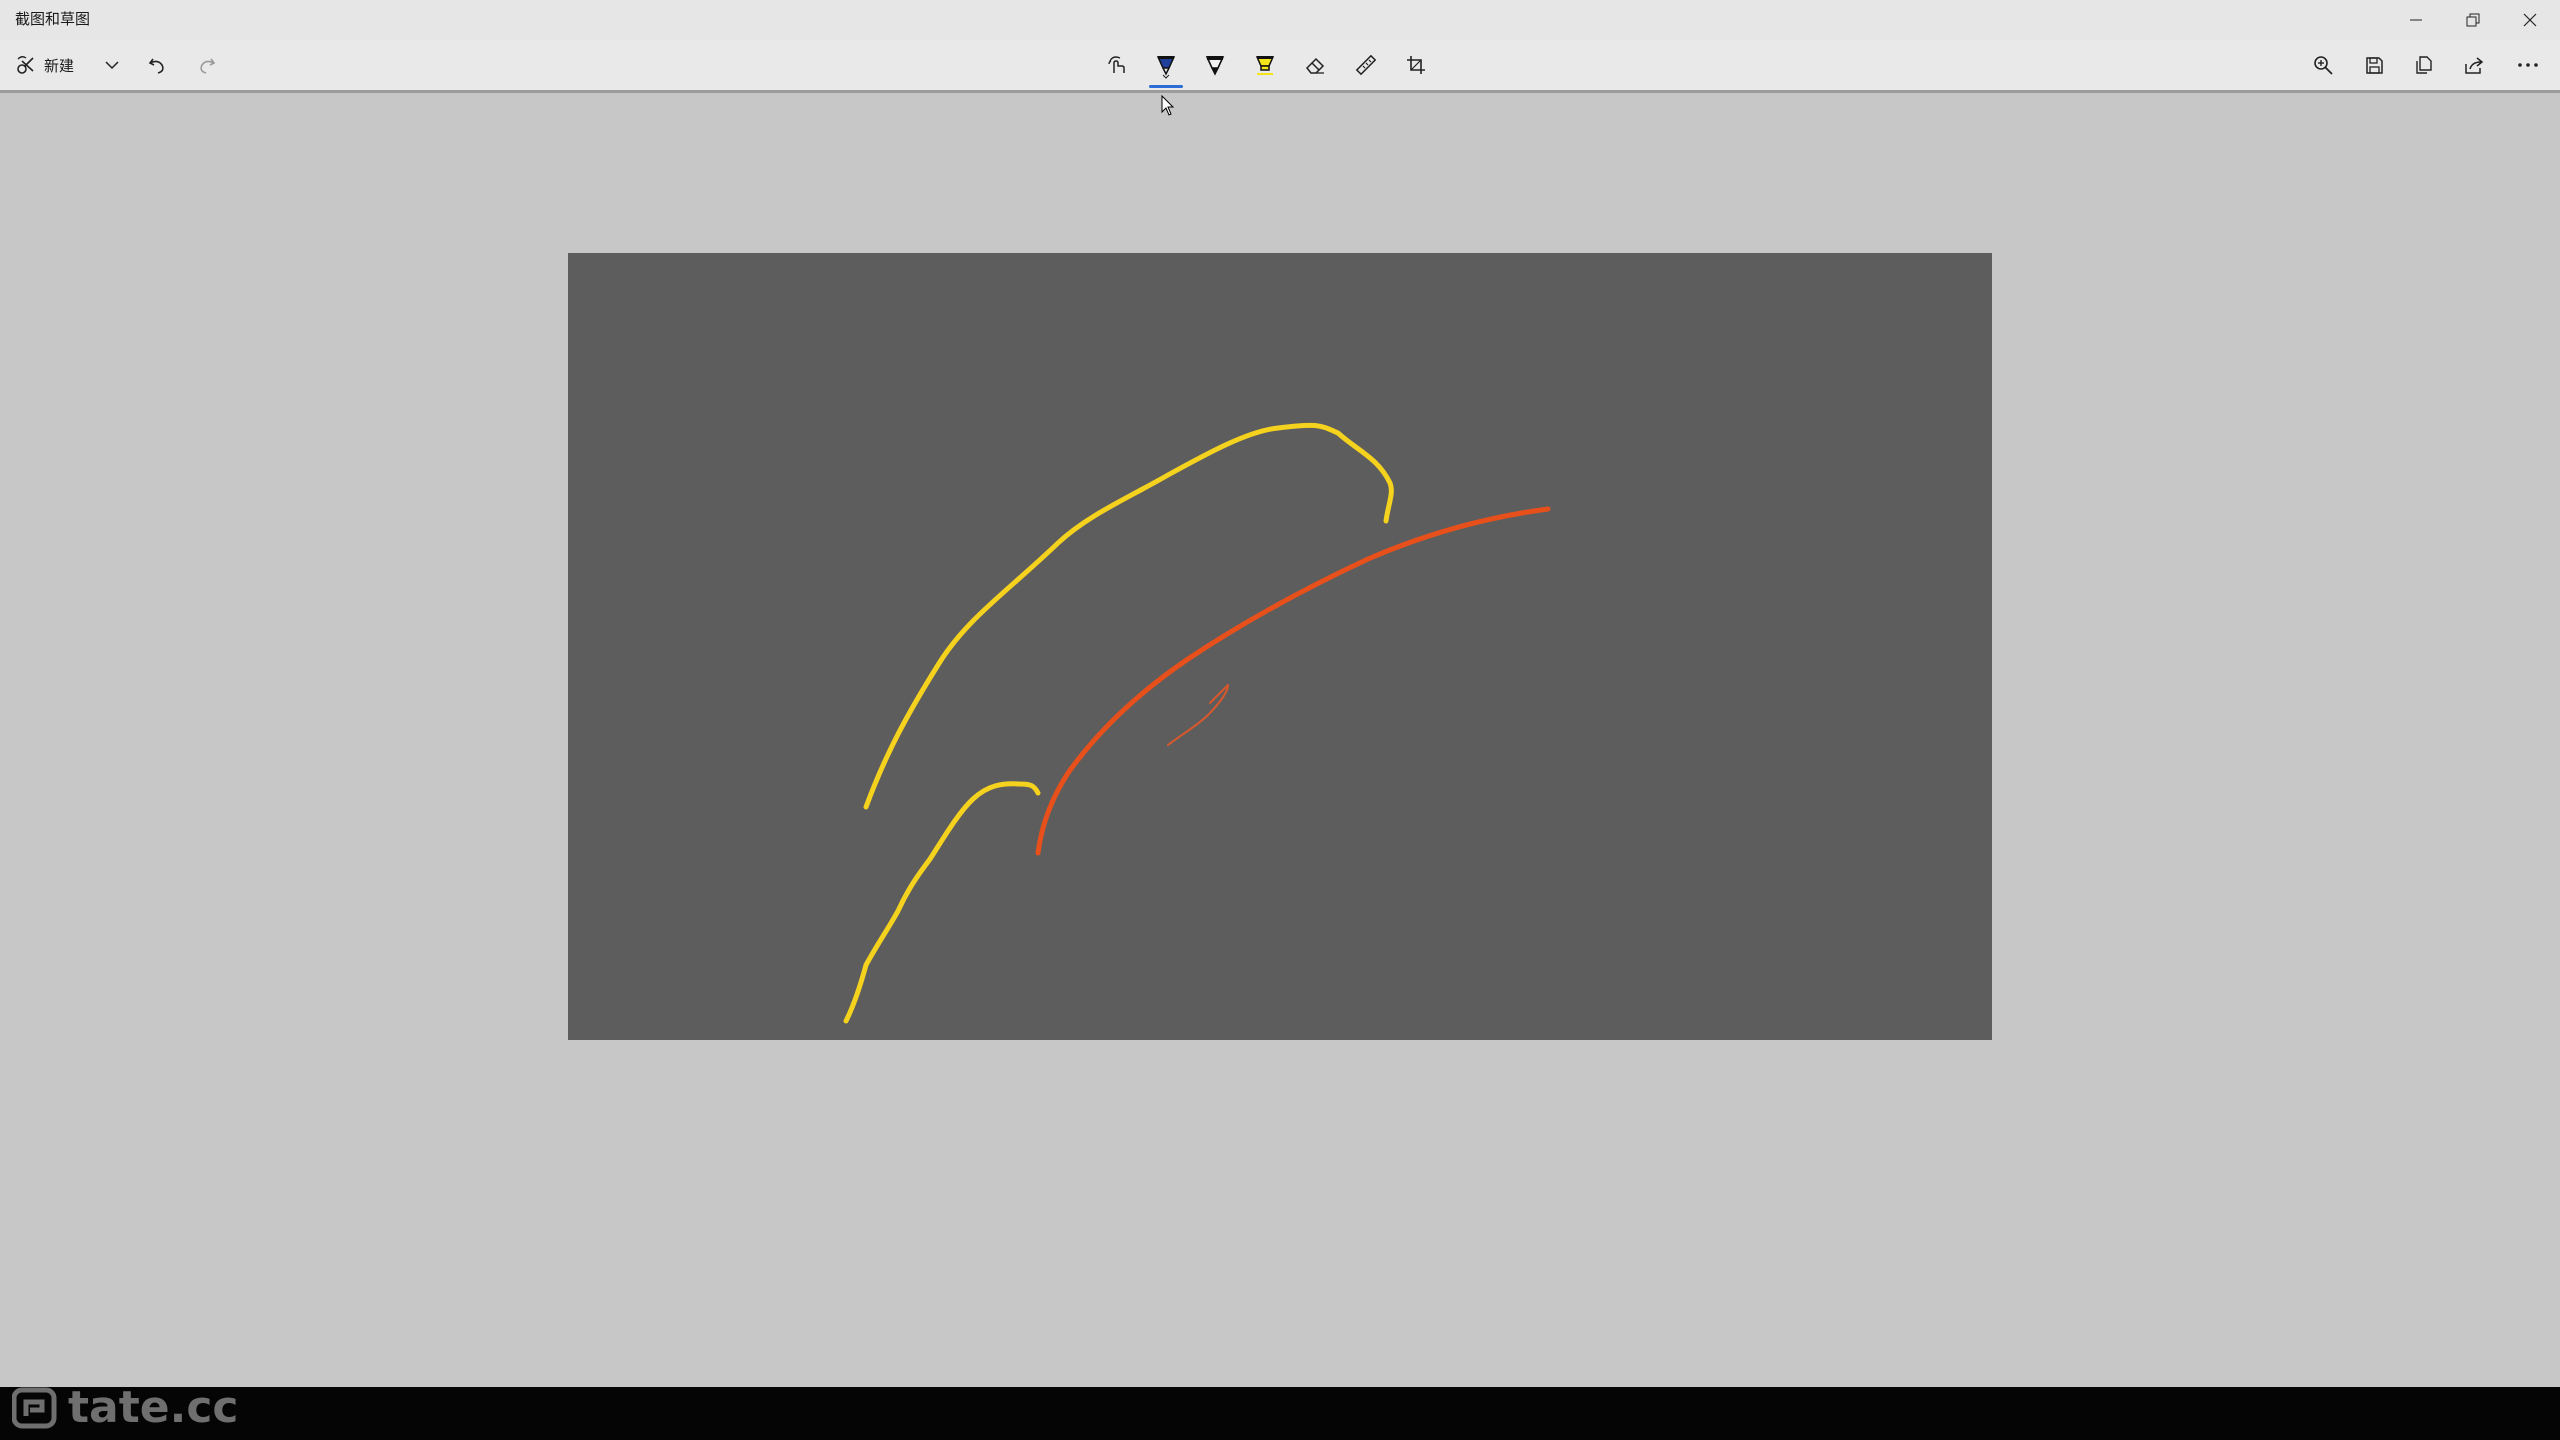  I want to click on highlighter-button, so click(1265, 65).